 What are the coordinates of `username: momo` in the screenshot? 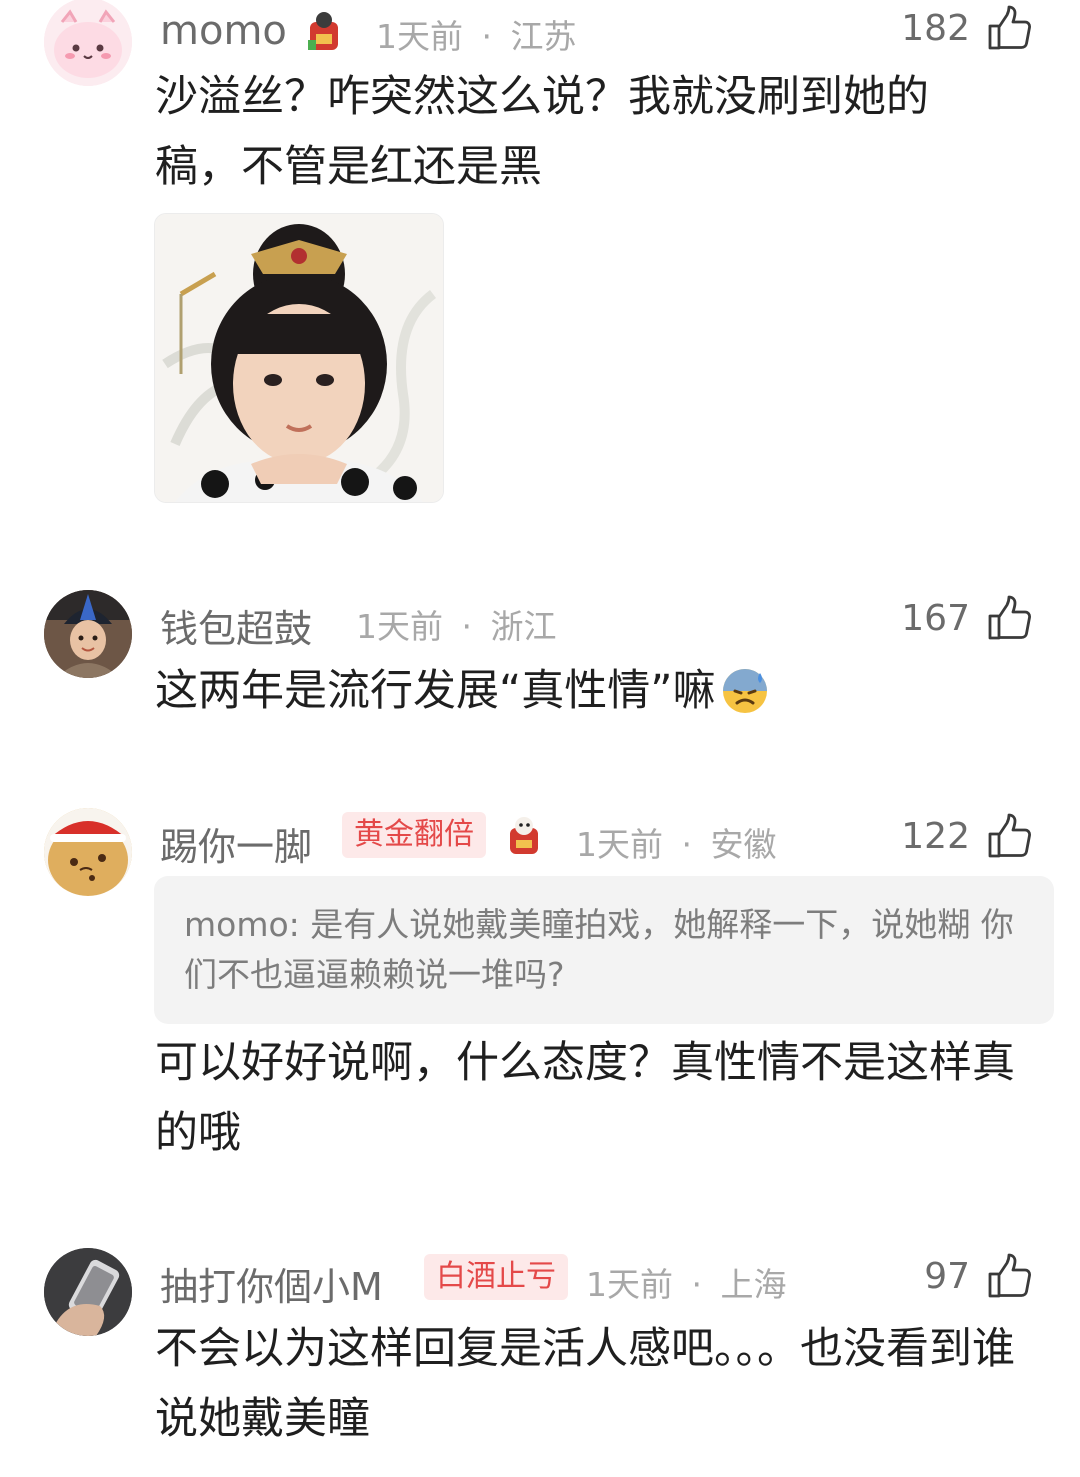 It's located at (223, 31).